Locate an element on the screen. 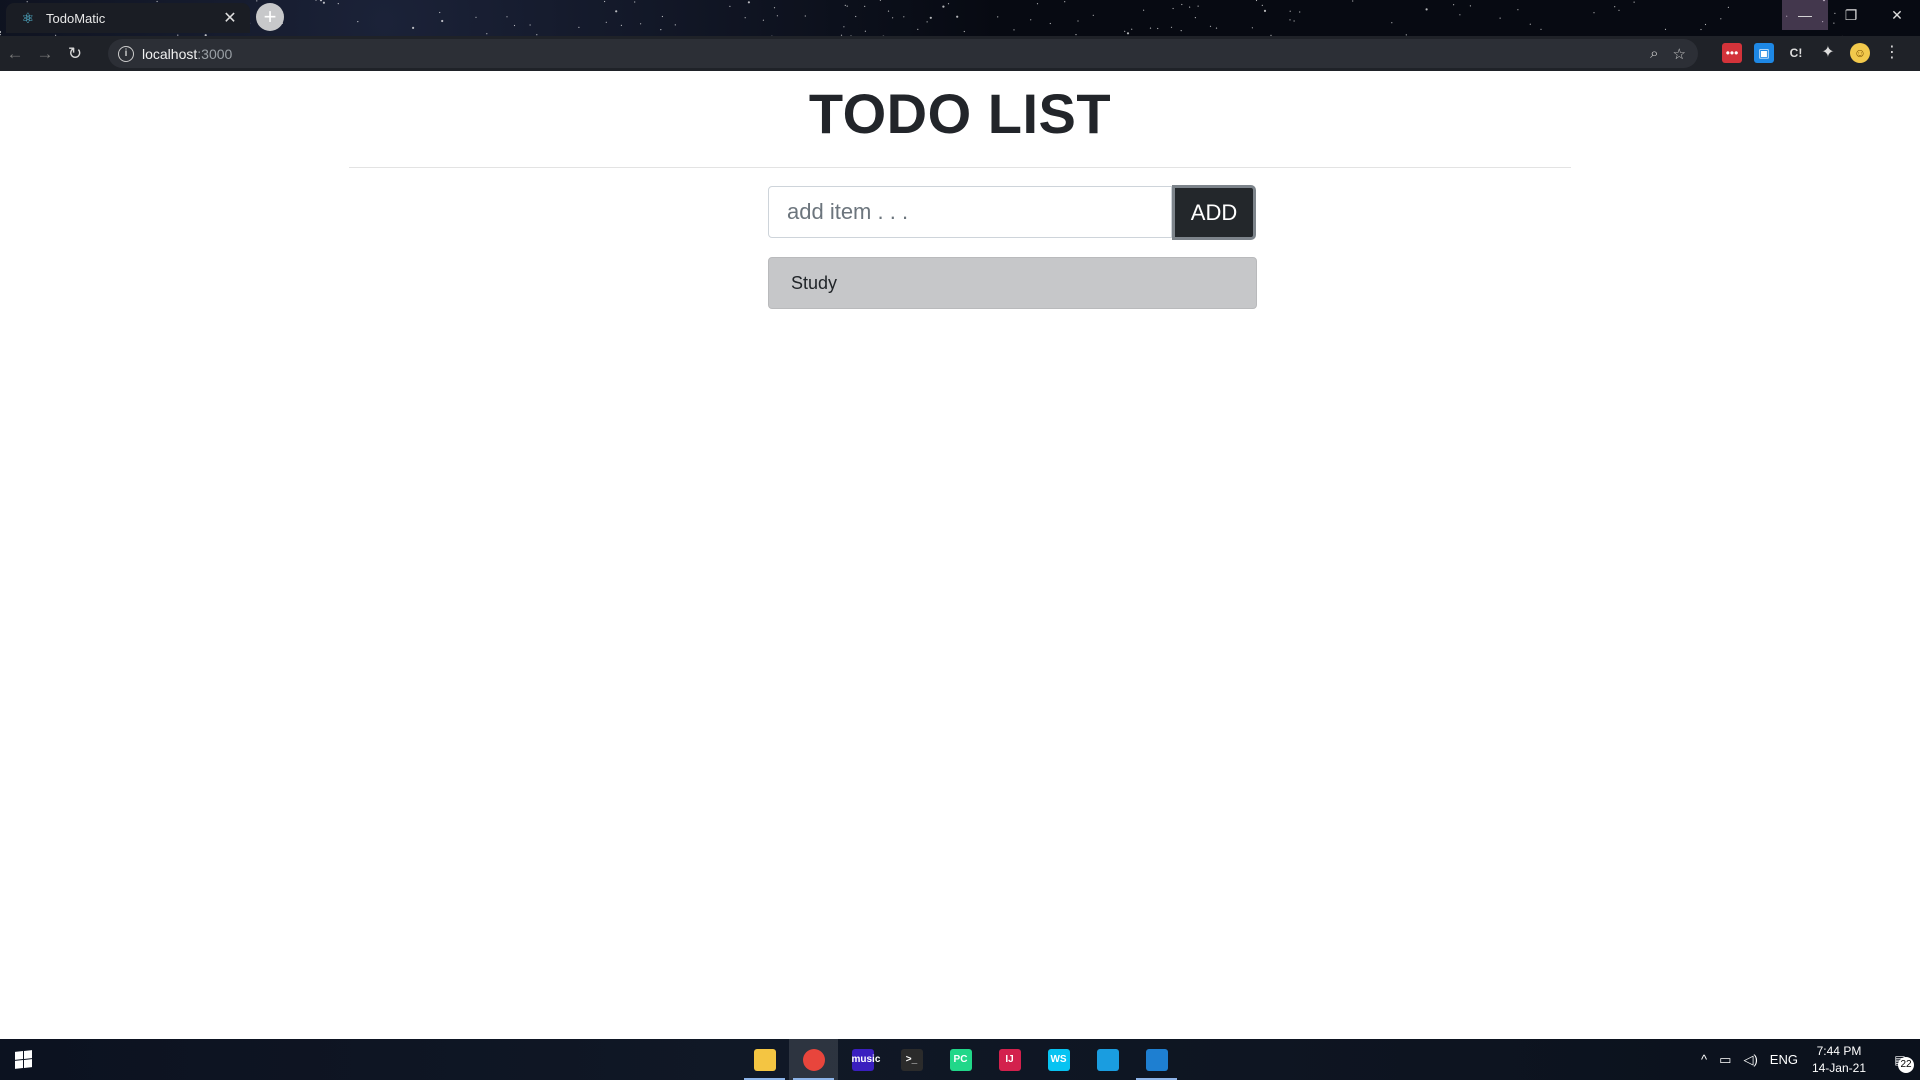  forward-arrow-icon: → is located at coordinates (45, 54).